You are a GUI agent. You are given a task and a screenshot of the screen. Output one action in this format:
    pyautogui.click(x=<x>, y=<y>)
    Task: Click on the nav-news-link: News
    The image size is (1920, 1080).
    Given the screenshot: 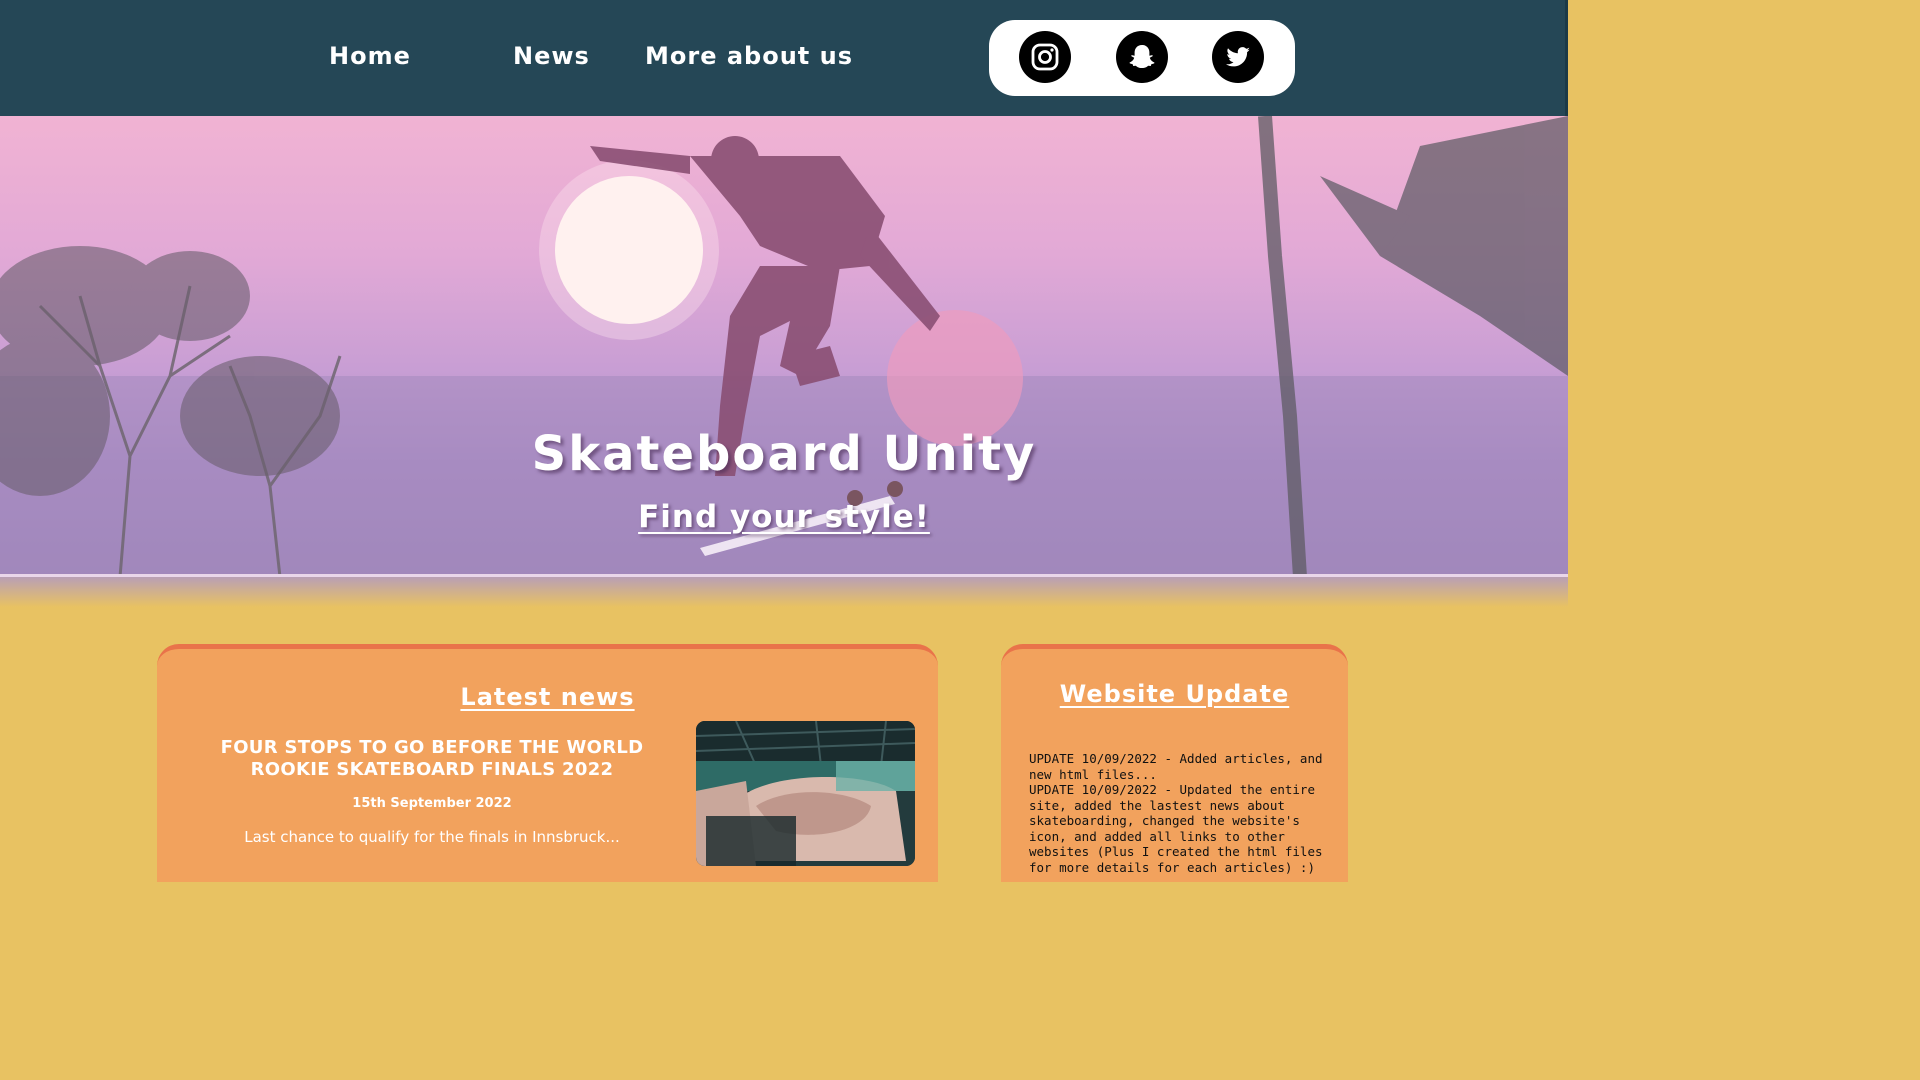 What is the action you would take?
    pyautogui.click(x=551, y=56)
    